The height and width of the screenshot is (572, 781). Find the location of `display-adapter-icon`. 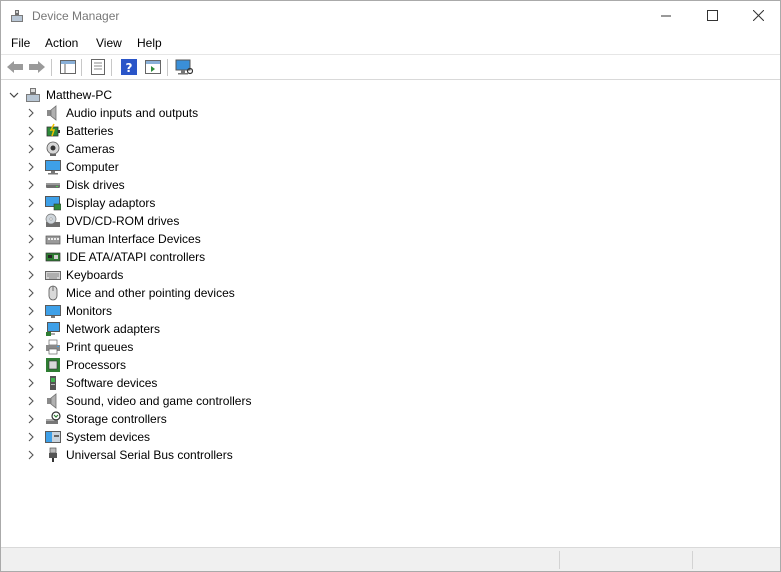

display-adapter-icon is located at coordinates (53, 203).